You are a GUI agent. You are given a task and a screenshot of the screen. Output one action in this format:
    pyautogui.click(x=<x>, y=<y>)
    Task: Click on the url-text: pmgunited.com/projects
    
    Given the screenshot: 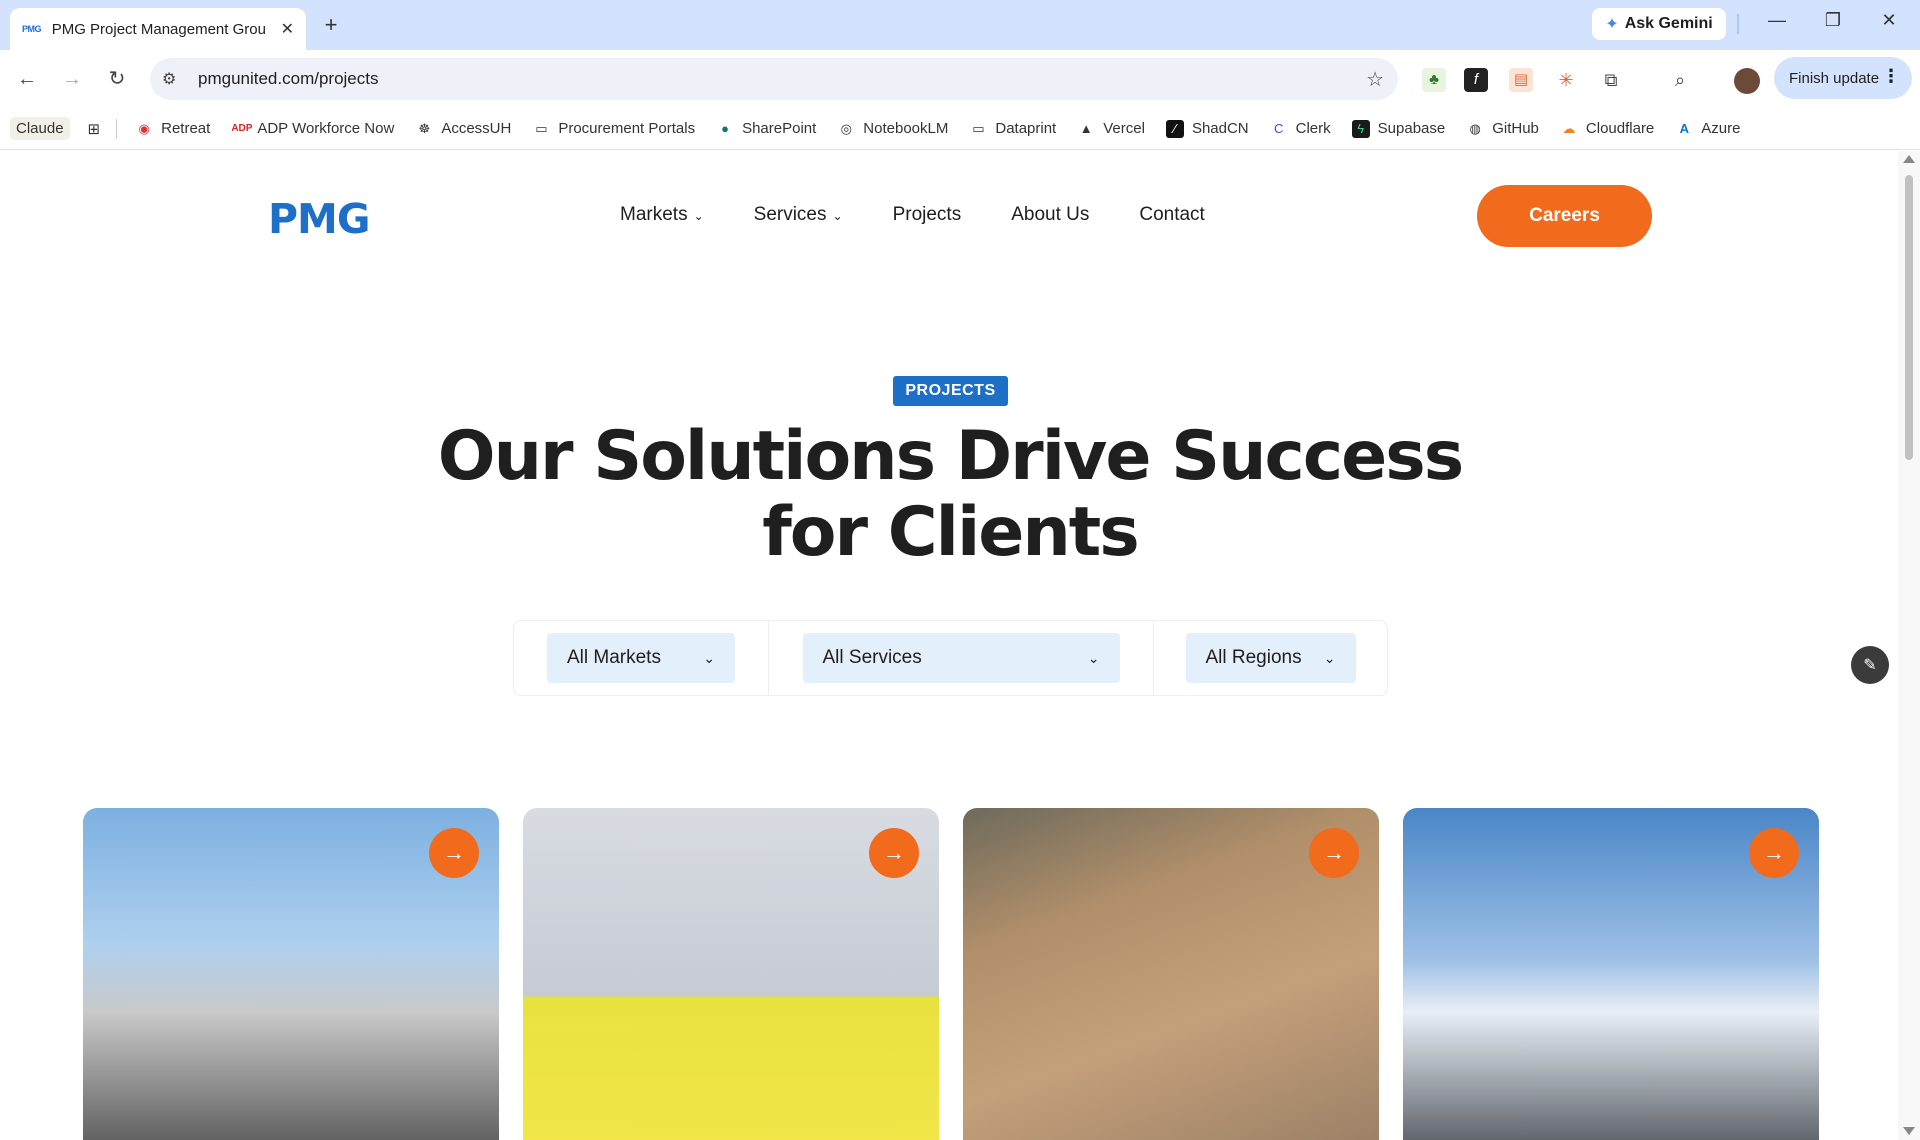 What is the action you would take?
    pyautogui.click(x=288, y=79)
    